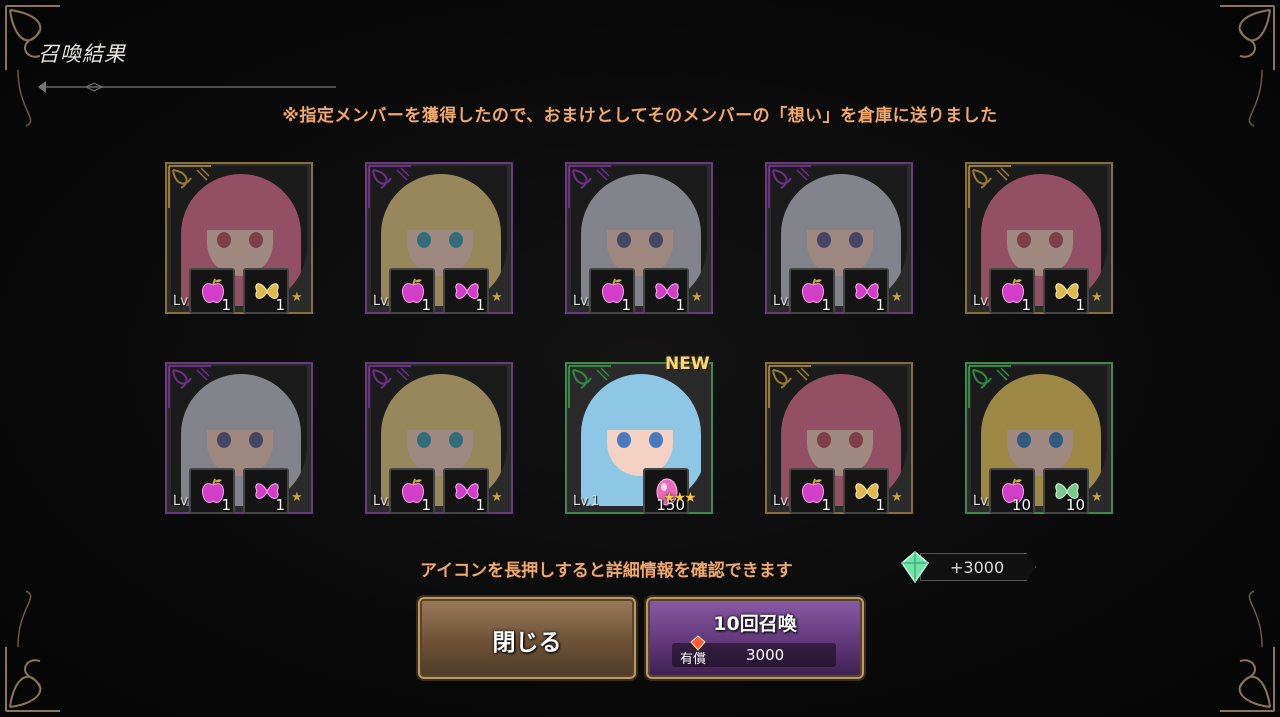  I want to click on title-divider, so click(187, 87).